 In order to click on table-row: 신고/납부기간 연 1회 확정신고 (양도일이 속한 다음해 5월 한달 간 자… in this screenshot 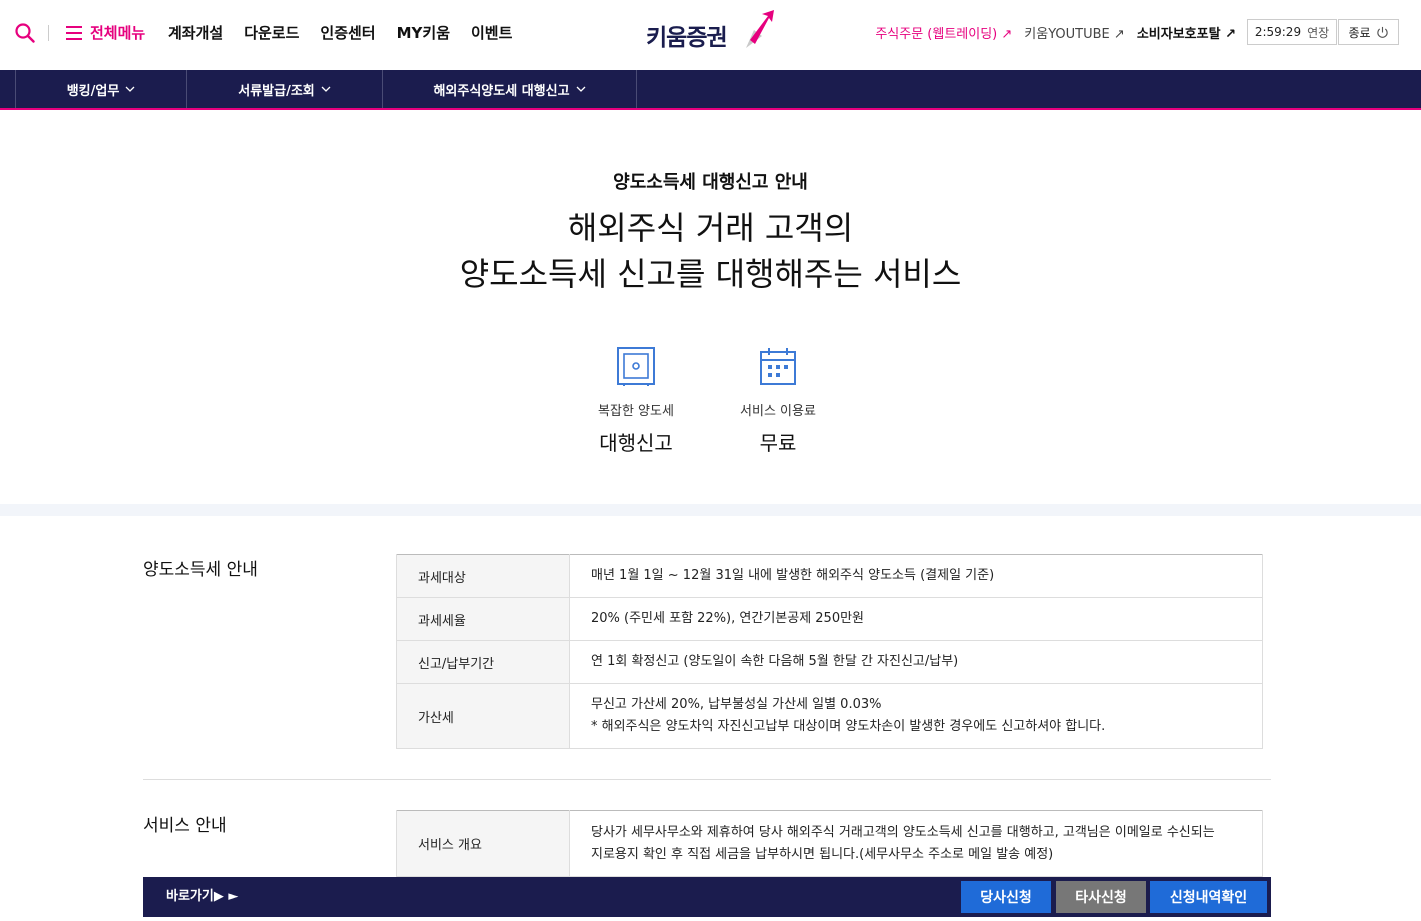, I will do `click(829, 662)`.